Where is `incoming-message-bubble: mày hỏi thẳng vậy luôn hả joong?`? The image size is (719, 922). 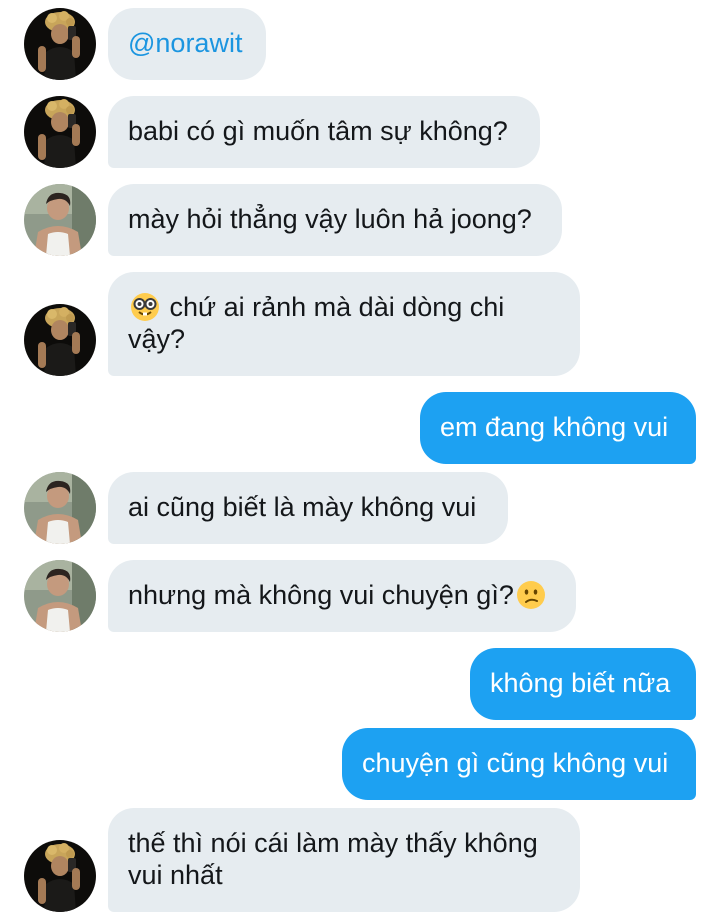 incoming-message-bubble: mày hỏi thẳng vậy luôn hả joong? is located at coordinates (335, 220).